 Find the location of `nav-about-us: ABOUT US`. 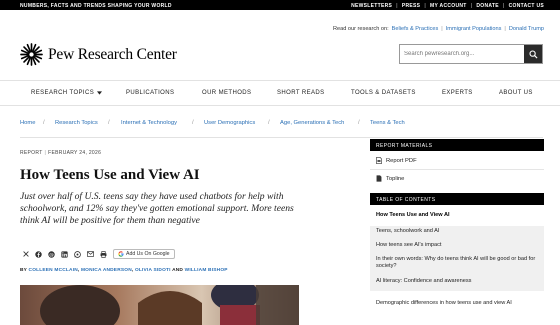

nav-about-us: ABOUT US is located at coordinates (516, 93).